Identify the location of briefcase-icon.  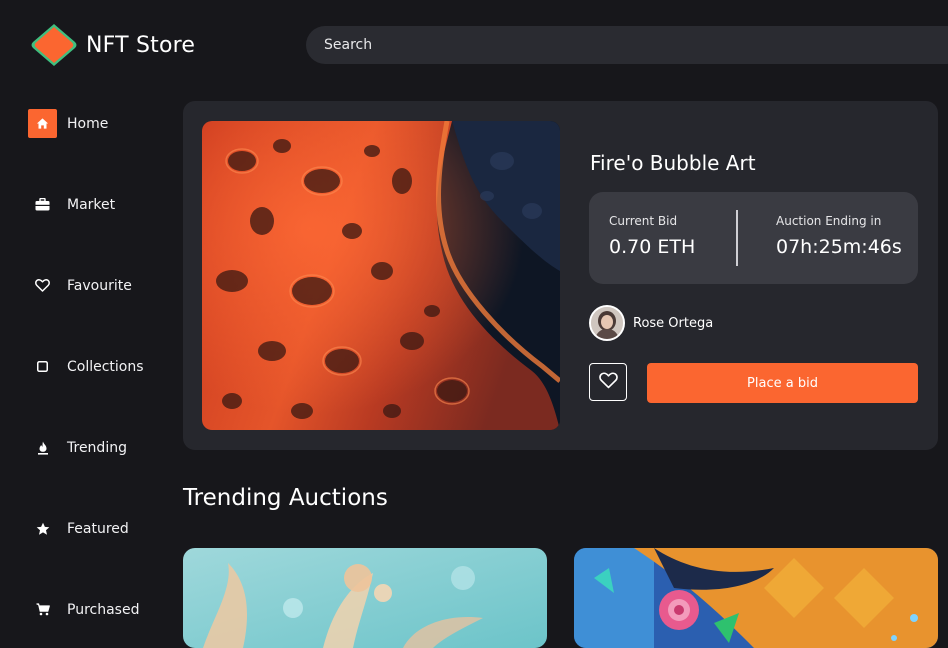
(42, 204).